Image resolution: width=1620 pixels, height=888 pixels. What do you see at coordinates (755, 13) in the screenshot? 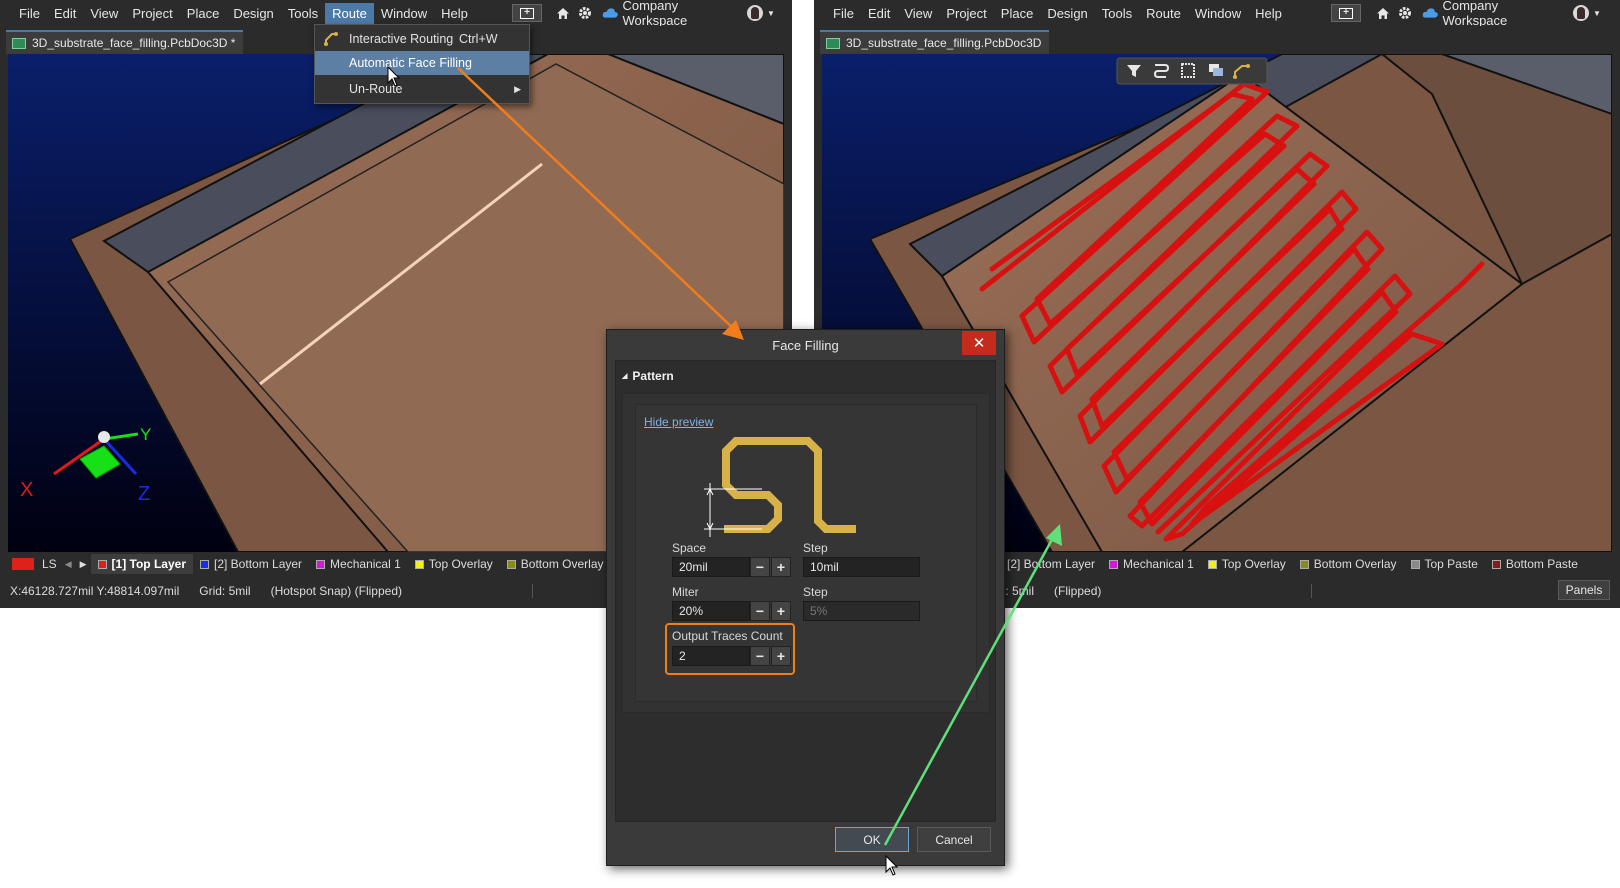
I see `user-avatar-icon` at bounding box center [755, 13].